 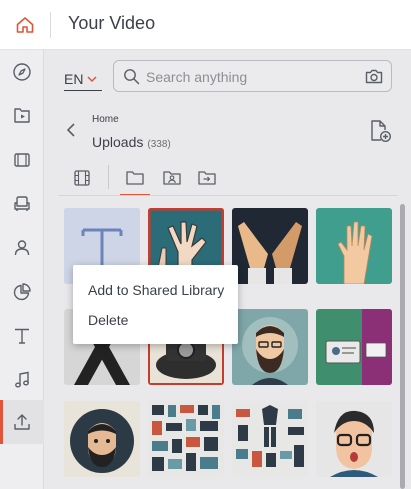 I want to click on add-to-shared-library-item: Add to Shared Library, so click(x=155, y=290).